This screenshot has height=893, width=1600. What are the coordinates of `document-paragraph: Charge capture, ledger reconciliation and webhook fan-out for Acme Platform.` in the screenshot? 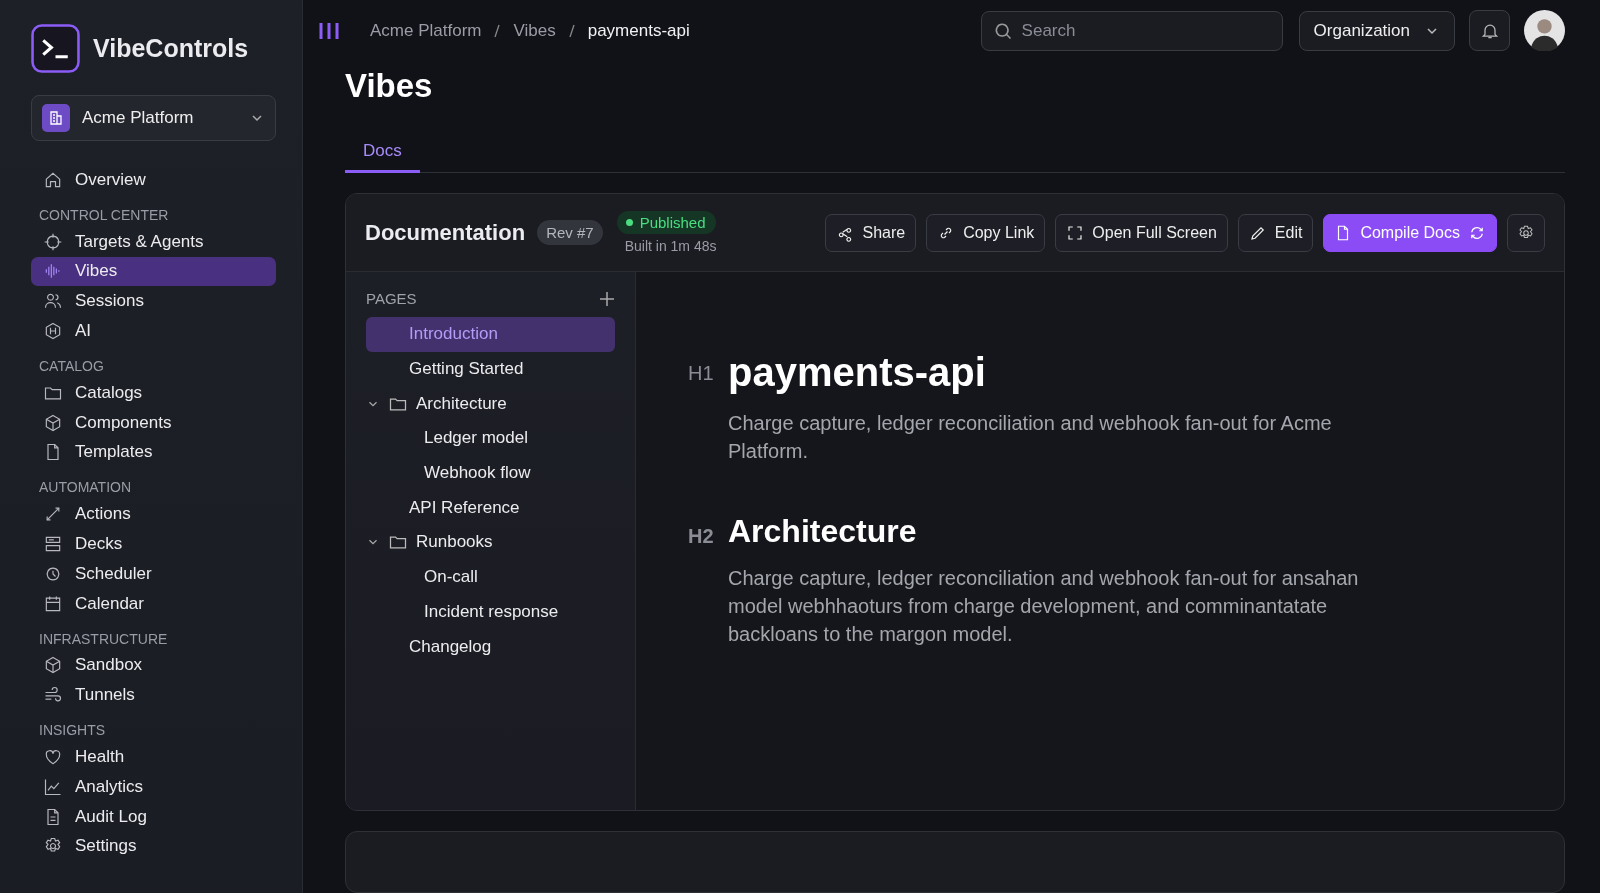 It's located at (1030, 437).